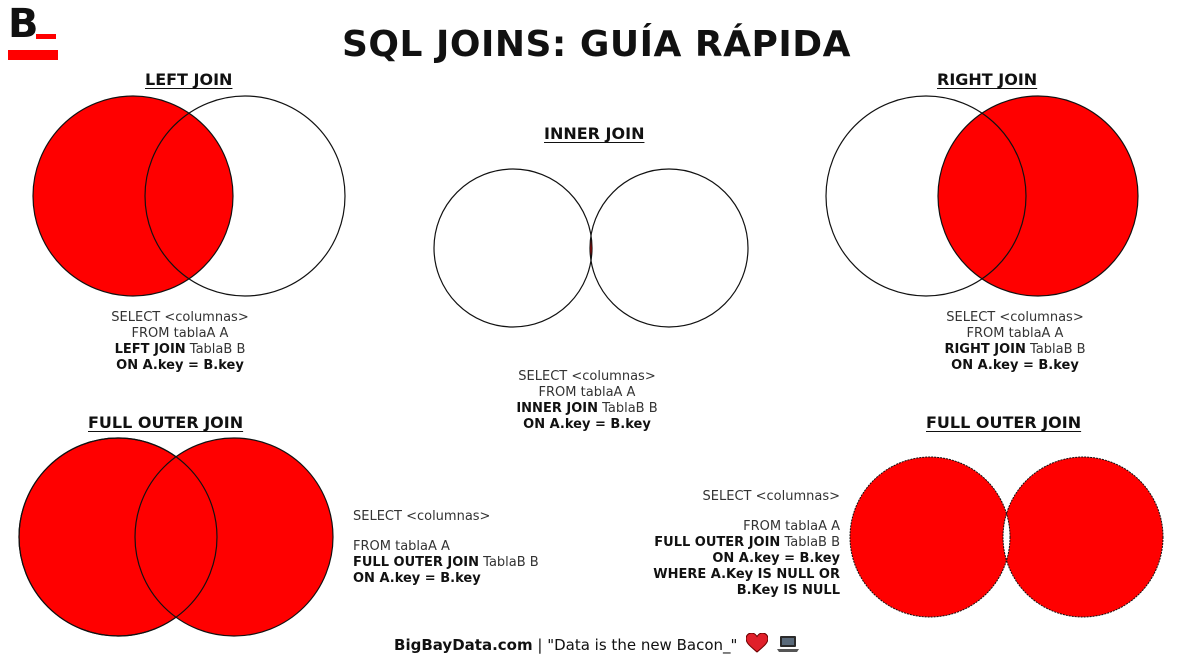  What do you see at coordinates (234, 537) in the screenshot?
I see `full-outer-circle-b` at bounding box center [234, 537].